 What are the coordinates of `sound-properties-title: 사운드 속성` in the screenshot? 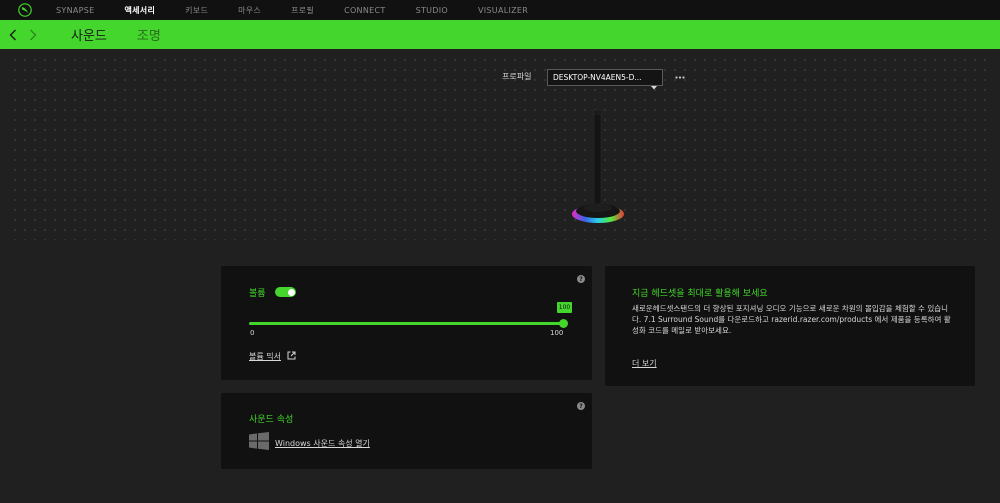 It's located at (271, 420).